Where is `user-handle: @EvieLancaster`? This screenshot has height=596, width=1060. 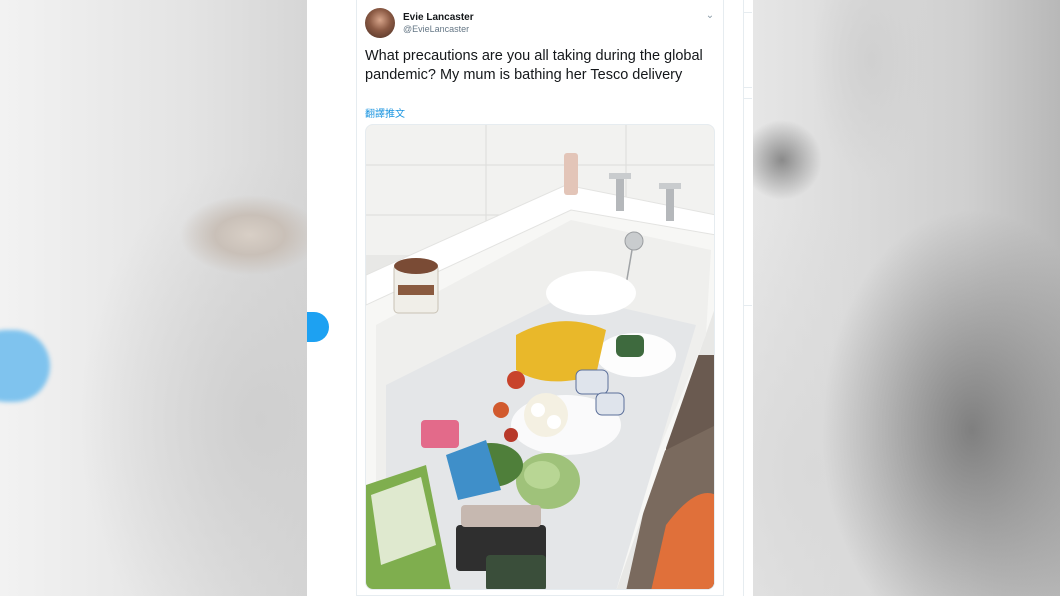 user-handle: @EvieLancaster is located at coordinates (436, 29).